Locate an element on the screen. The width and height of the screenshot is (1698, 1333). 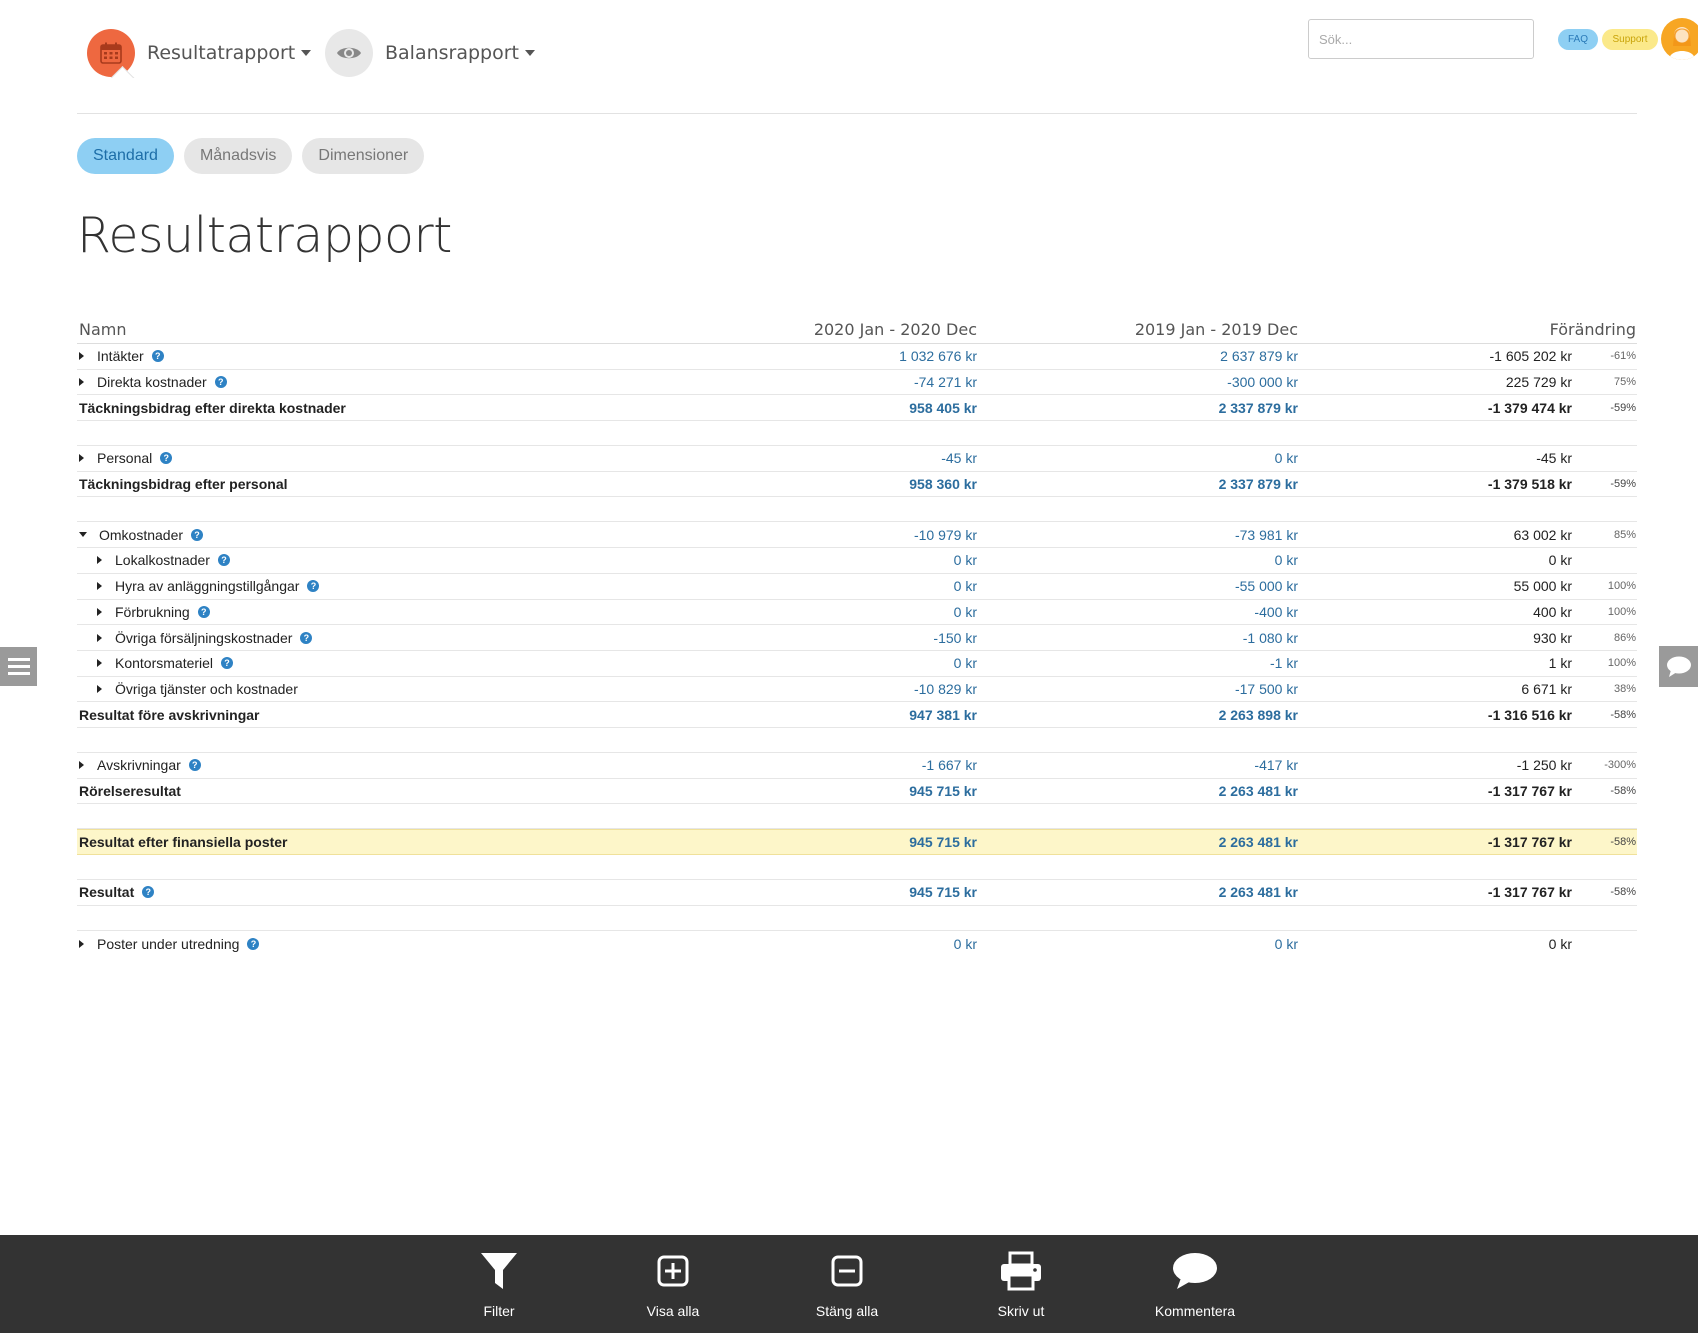
value-change: -1 317 767 kr is located at coordinates (1529, 790).